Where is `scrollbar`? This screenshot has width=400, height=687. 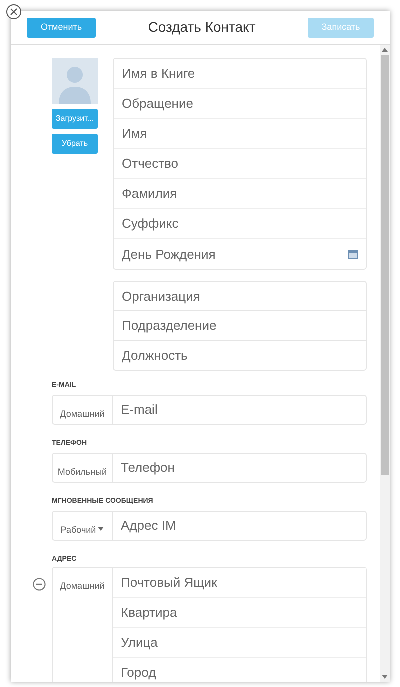
scrollbar is located at coordinates (385, 363).